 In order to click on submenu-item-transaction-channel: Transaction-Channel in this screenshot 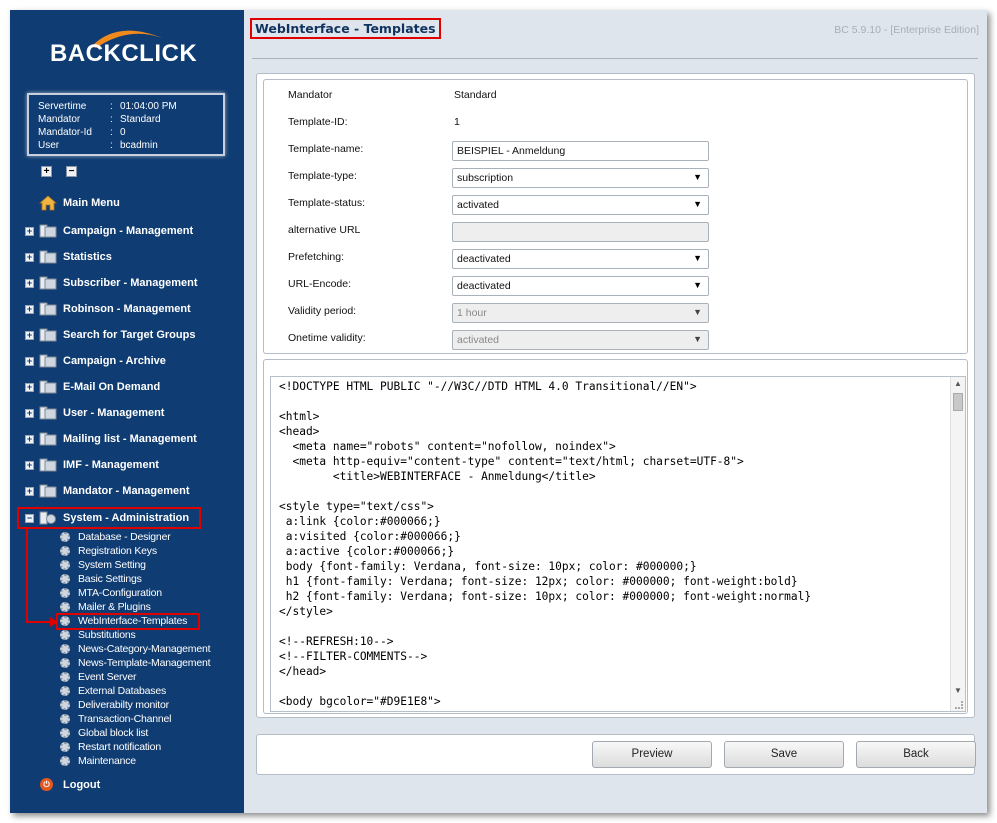, I will do `click(135, 719)`.